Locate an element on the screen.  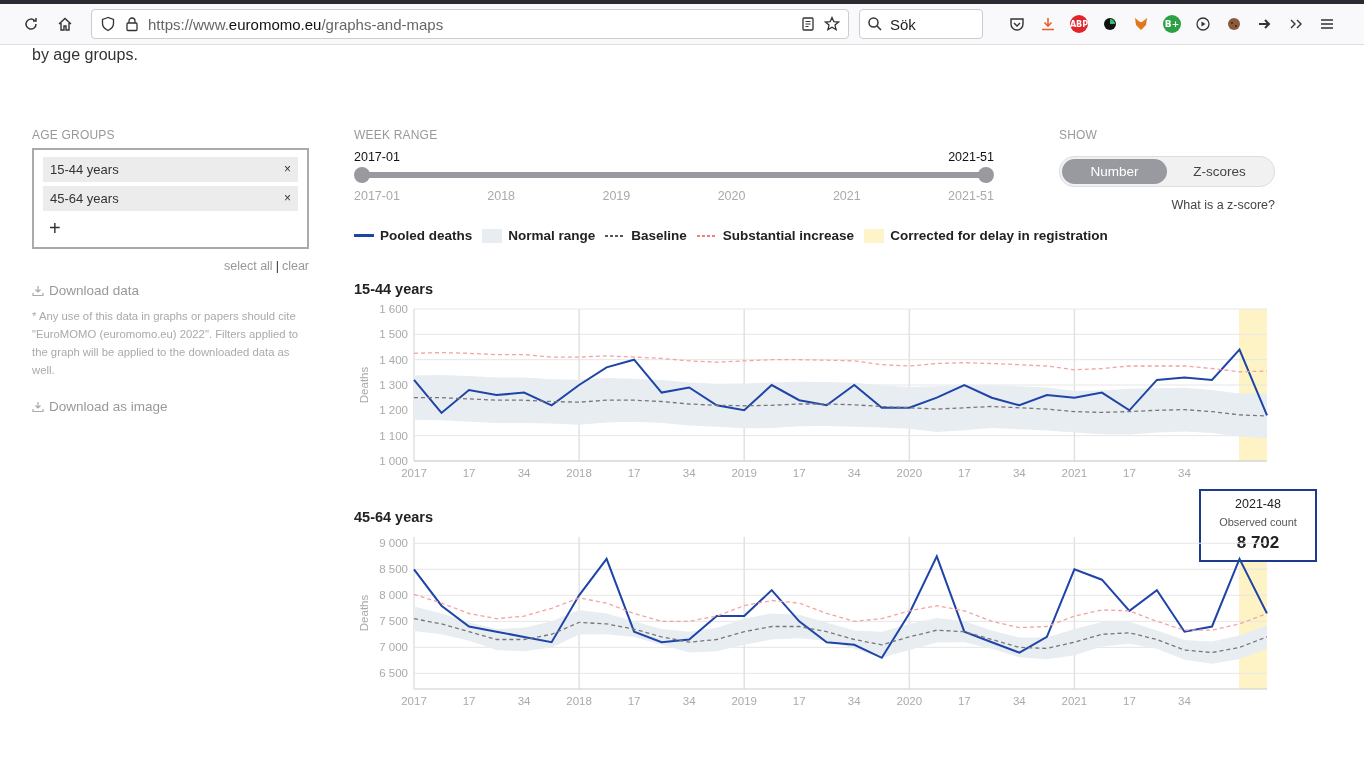
play-icon is located at coordinates (1203, 24).